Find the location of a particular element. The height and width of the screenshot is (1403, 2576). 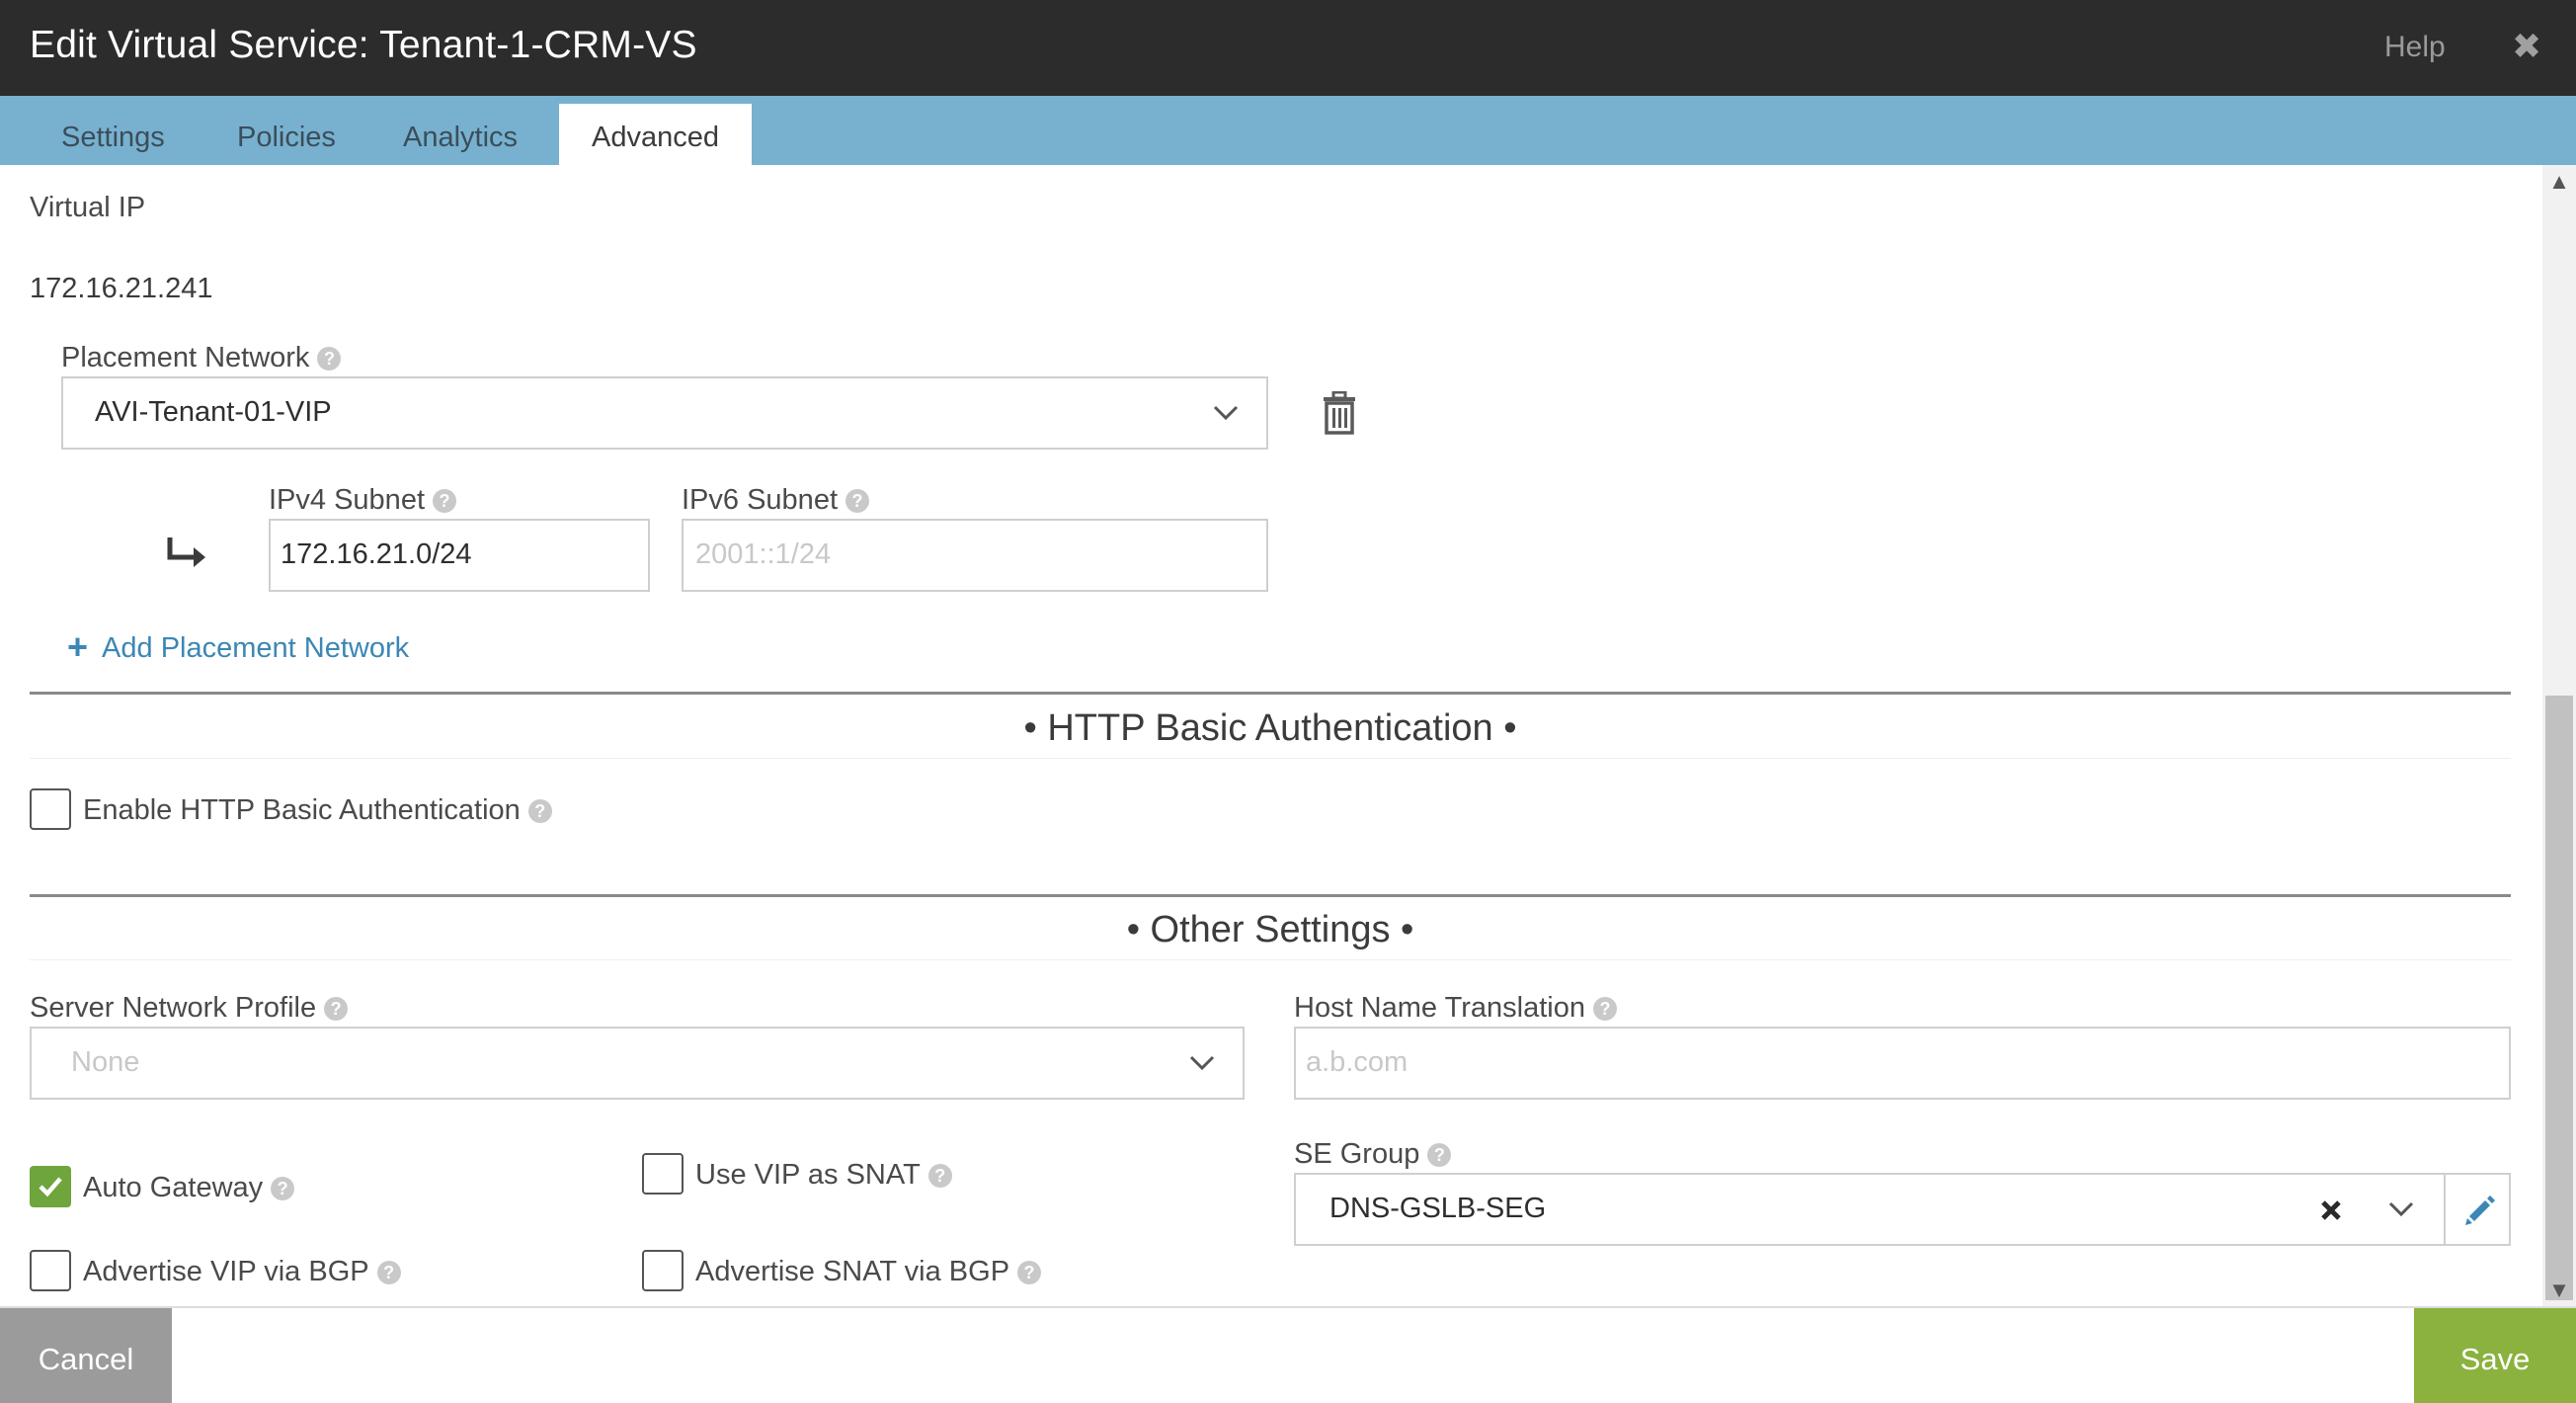

scrollbar-thumb is located at coordinates (2559, 998).